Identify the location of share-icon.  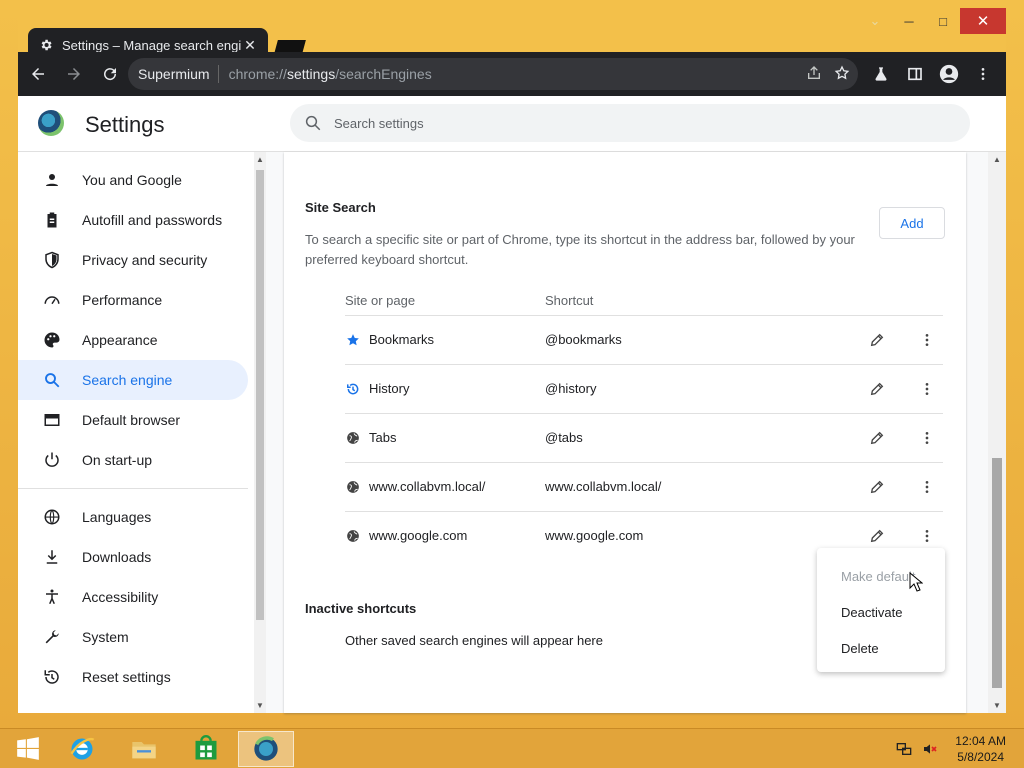
(814, 73).